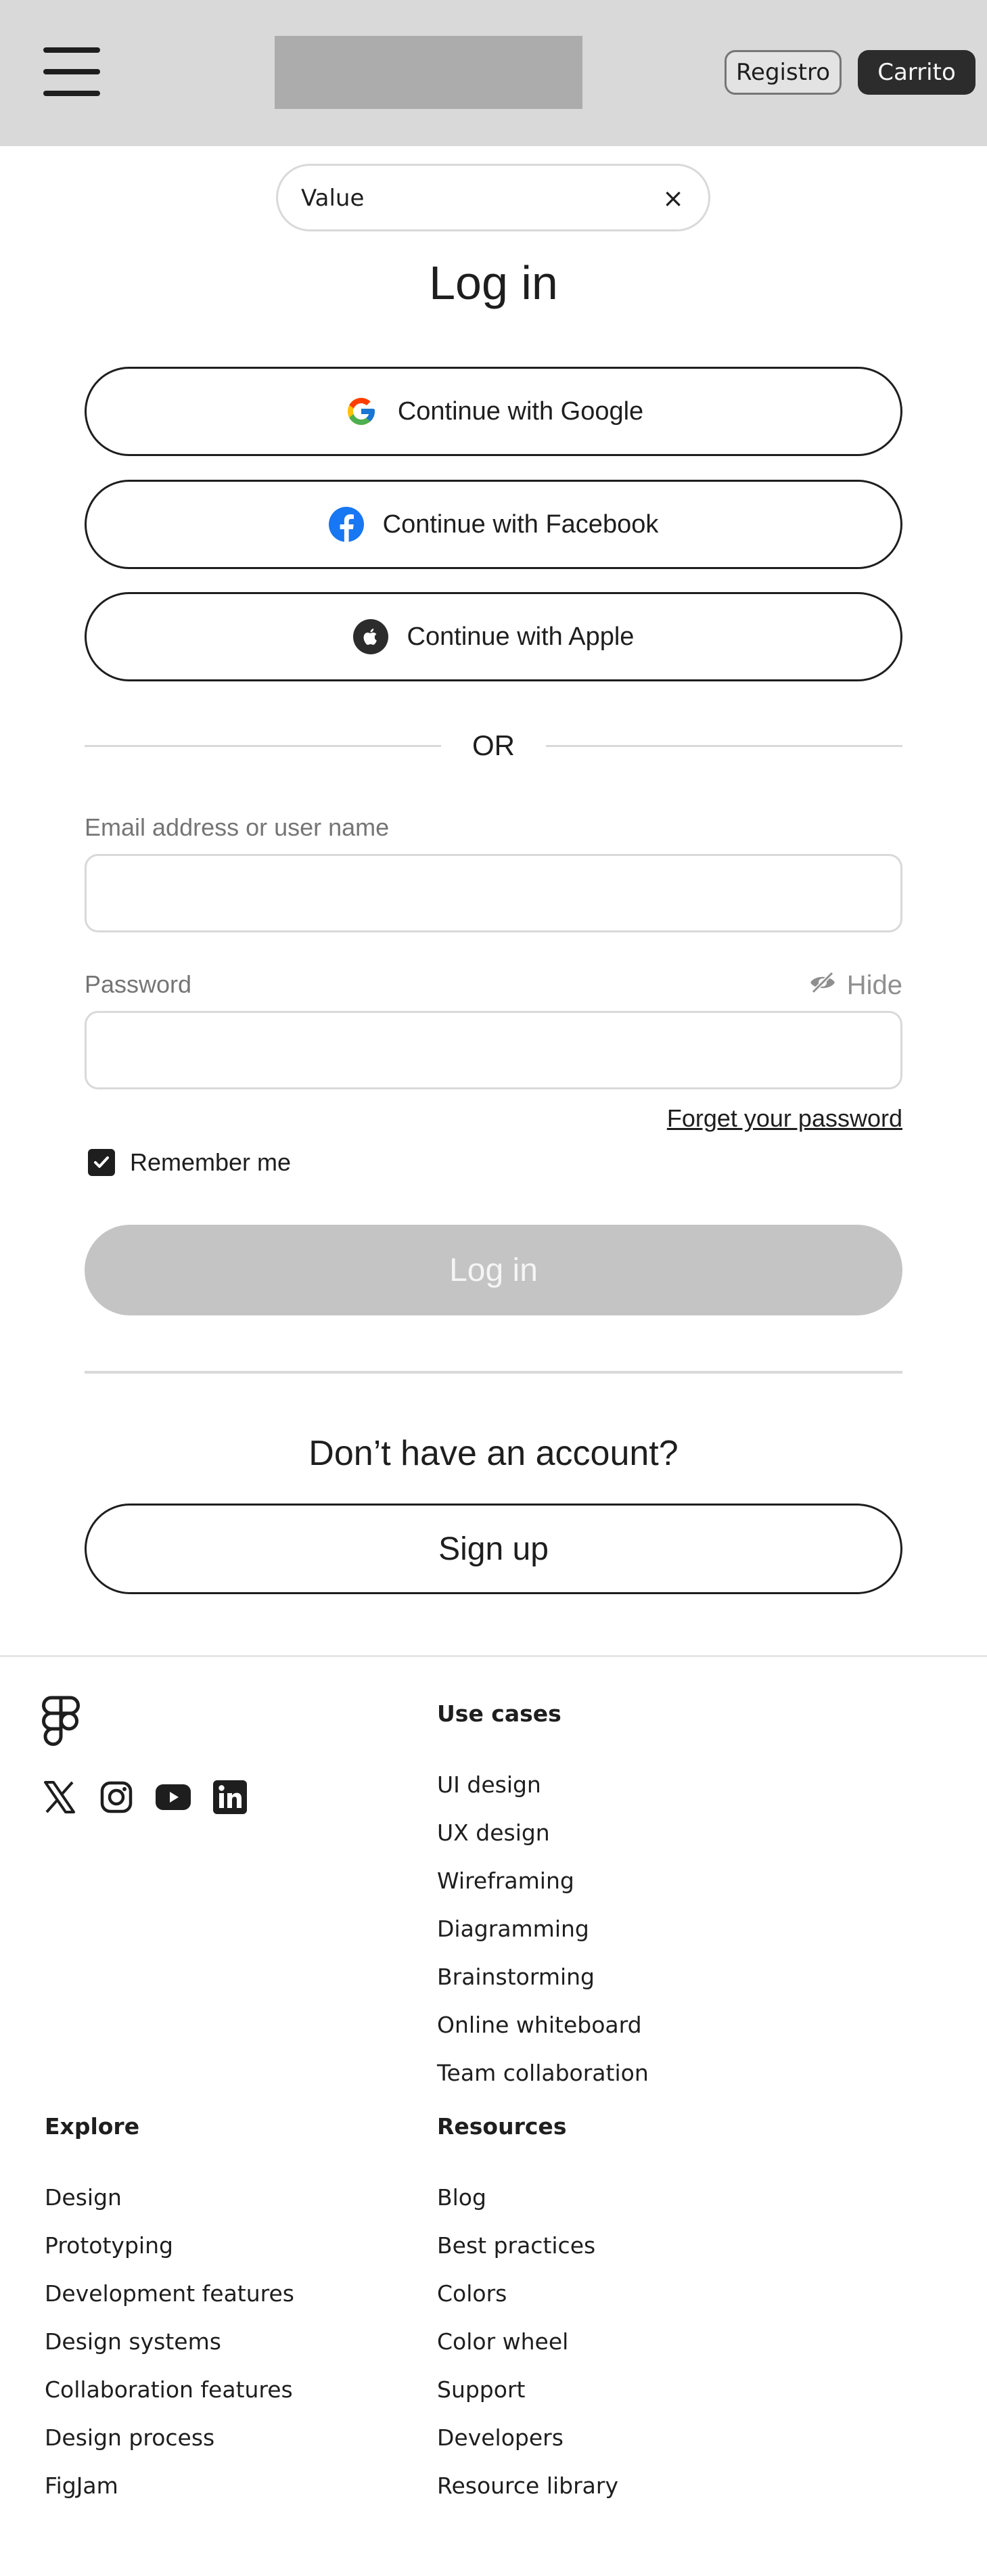 The width and height of the screenshot is (987, 2576). Describe the element at coordinates (370, 636) in the screenshot. I see `apple-icon` at that location.